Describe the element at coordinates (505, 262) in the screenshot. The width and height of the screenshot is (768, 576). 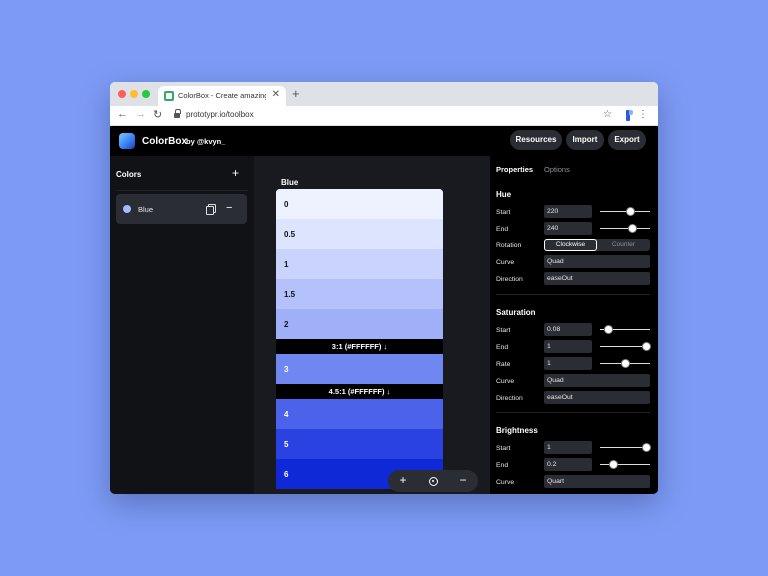
I see `hue-curve-label: Curve` at that location.